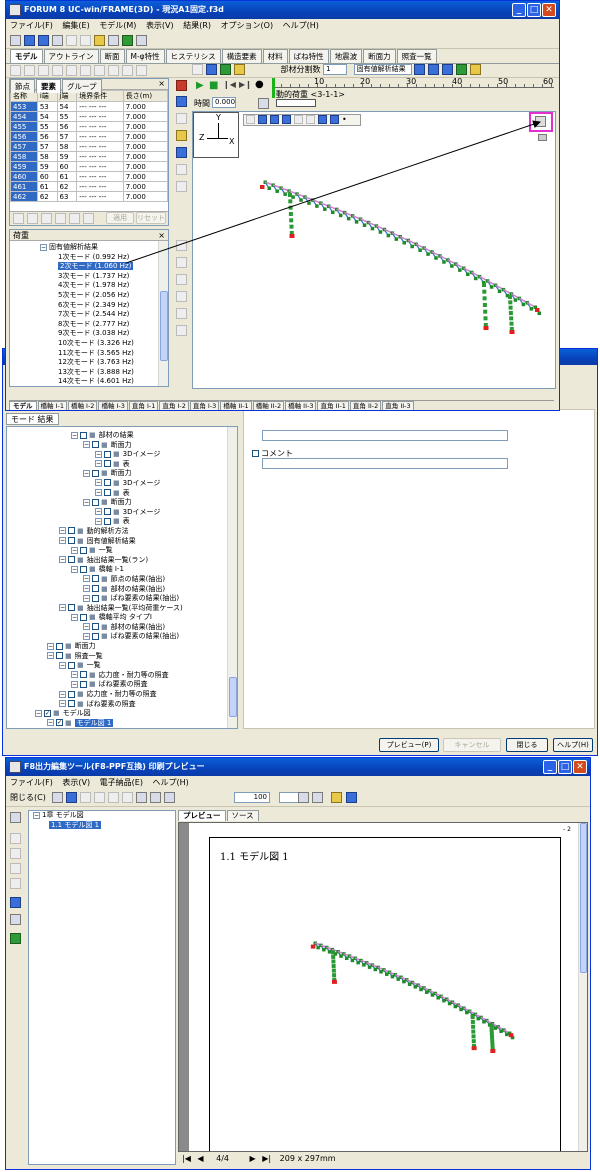 The width and height of the screenshot is (600, 1172). What do you see at coordinates (15, 817) in the screenshot?
I see `edit-icon` at bounding box center [15, 817].